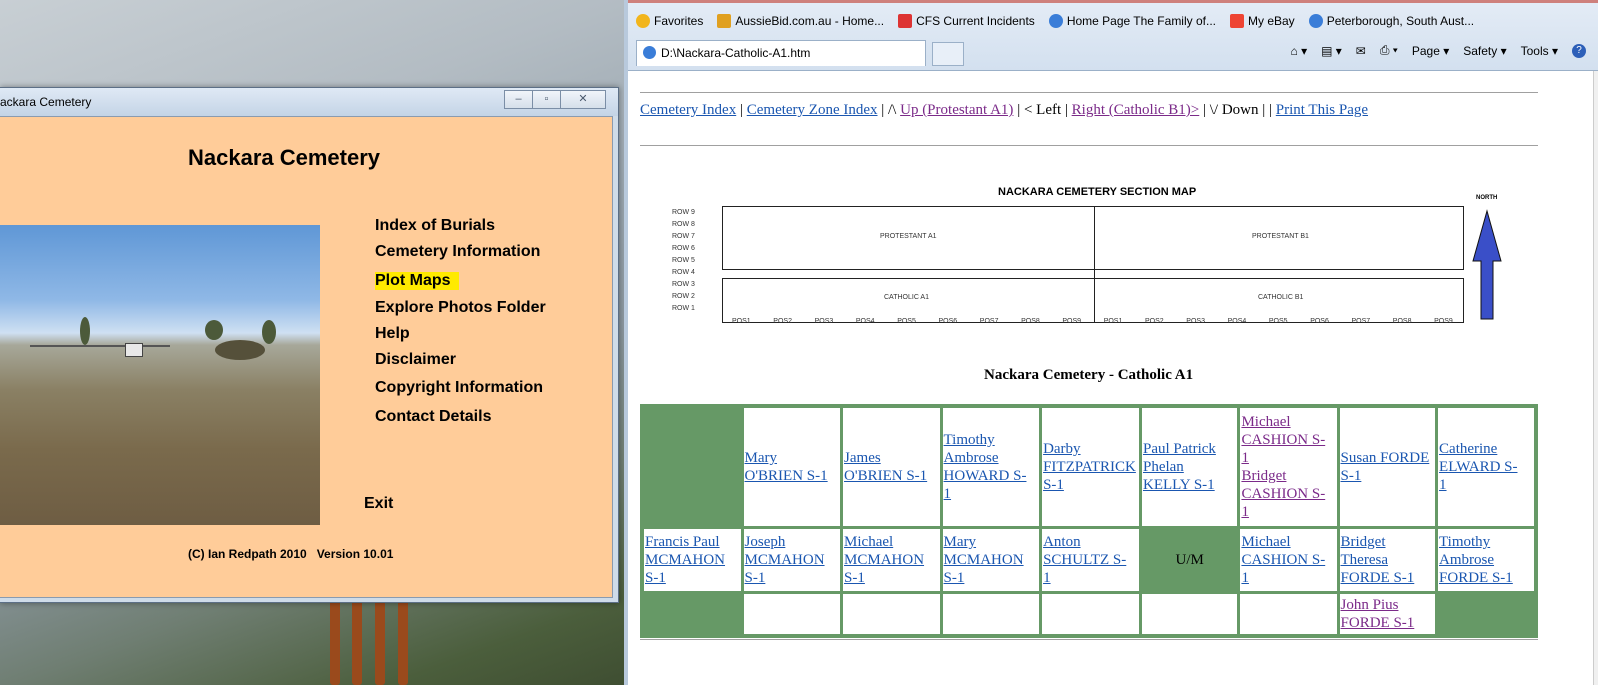 The height and width of the screenshot is (685, 1598). What do you see at coordinates (1298, 51) in the screenshot?
I see `home-icon: ⌂ ▾` at bounding box center [1298, 51].